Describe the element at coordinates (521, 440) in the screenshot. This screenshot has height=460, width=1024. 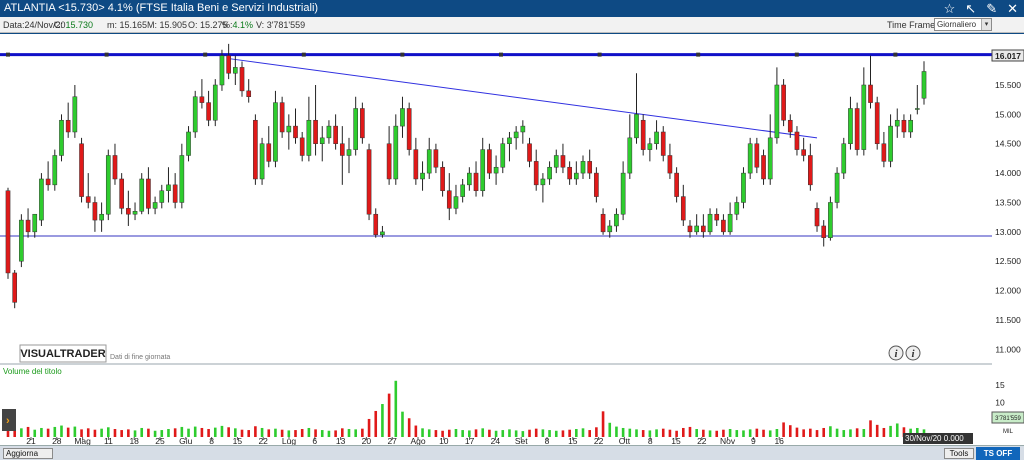
I see `x-tick-label: Set` at that location.